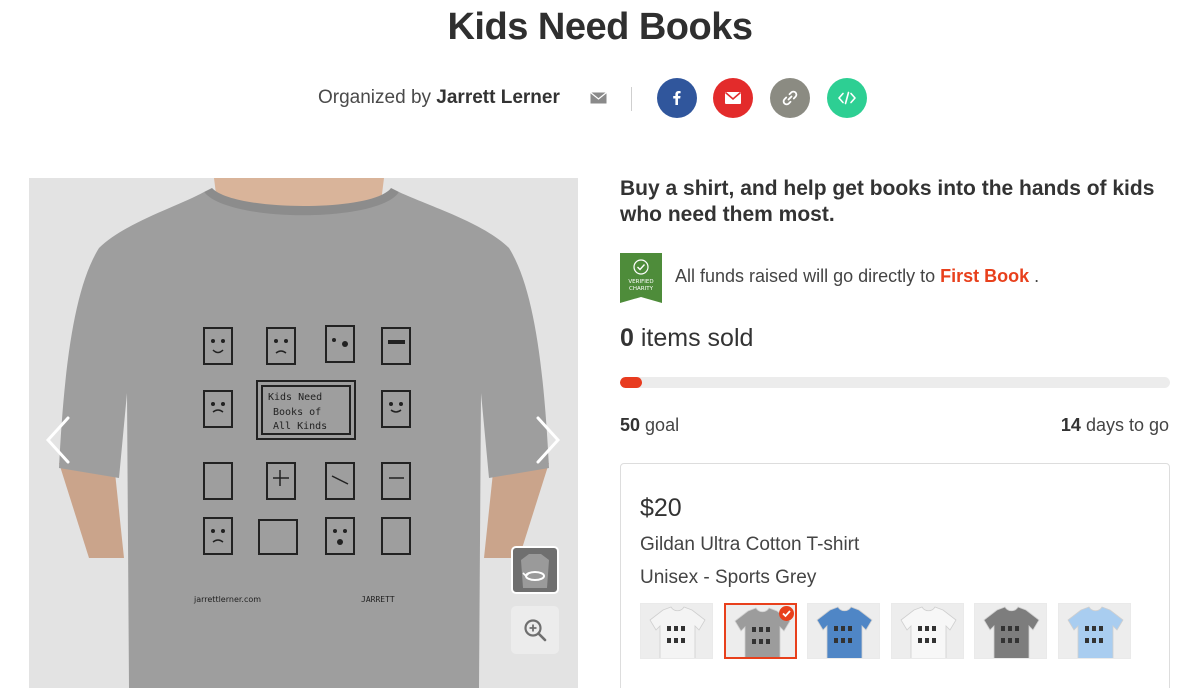  I want to click on design-text-line-3: All Kinds, so click(300, 426).